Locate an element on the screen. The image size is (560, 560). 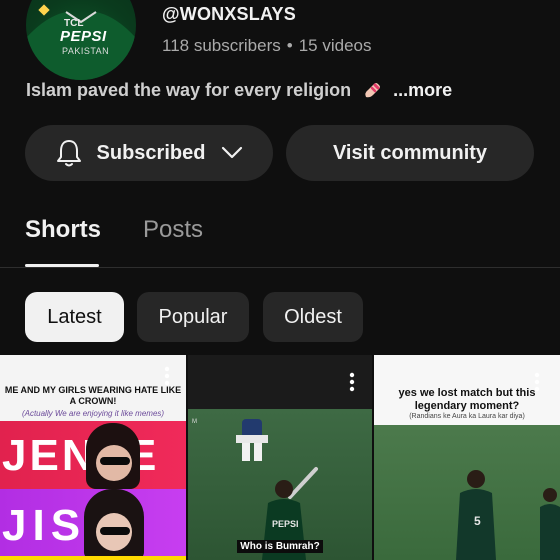
avatar-country-text: PAKISTAN is located at coordinates (86, 51).